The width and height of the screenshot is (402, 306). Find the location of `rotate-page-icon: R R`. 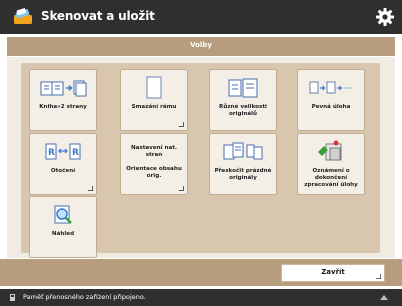

rotate-page-icon: R R is located at coordinates (63, 152).